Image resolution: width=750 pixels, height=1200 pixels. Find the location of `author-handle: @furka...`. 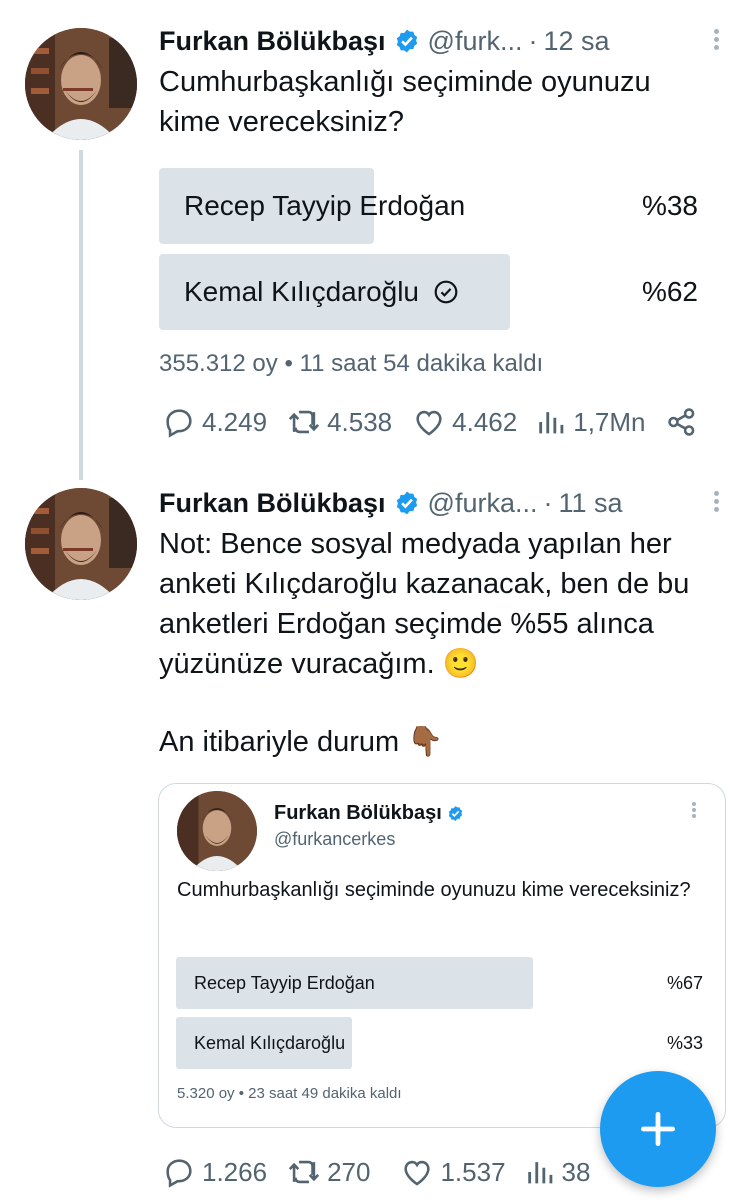

author-handle: @furka... is located at coordinates (483, 503).